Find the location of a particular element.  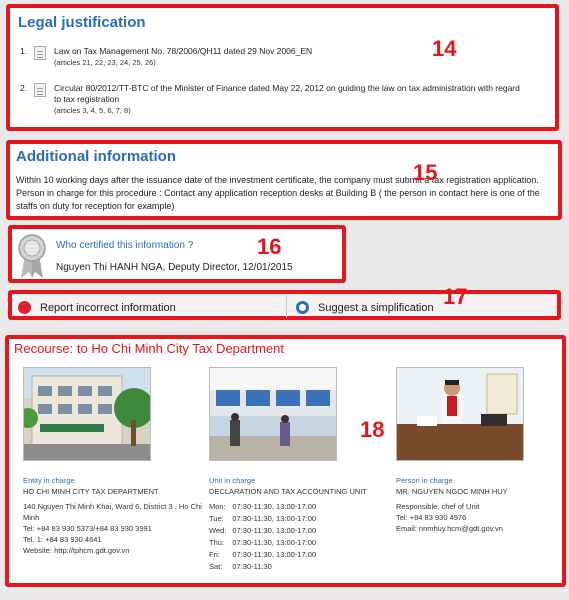

person-email-link: Email: nnmhuy.hcm@gdt.gov.vn is located at coordinates (476, 528).